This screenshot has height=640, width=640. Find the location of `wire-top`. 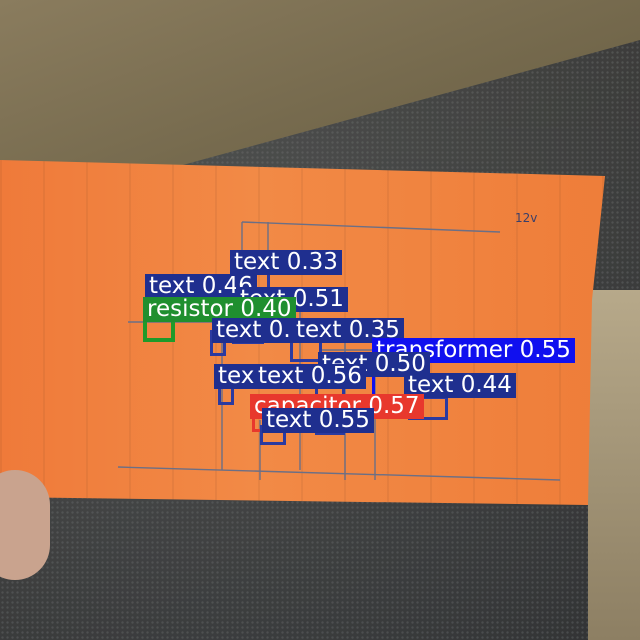

wire-top is located at coordinates (371, 227).